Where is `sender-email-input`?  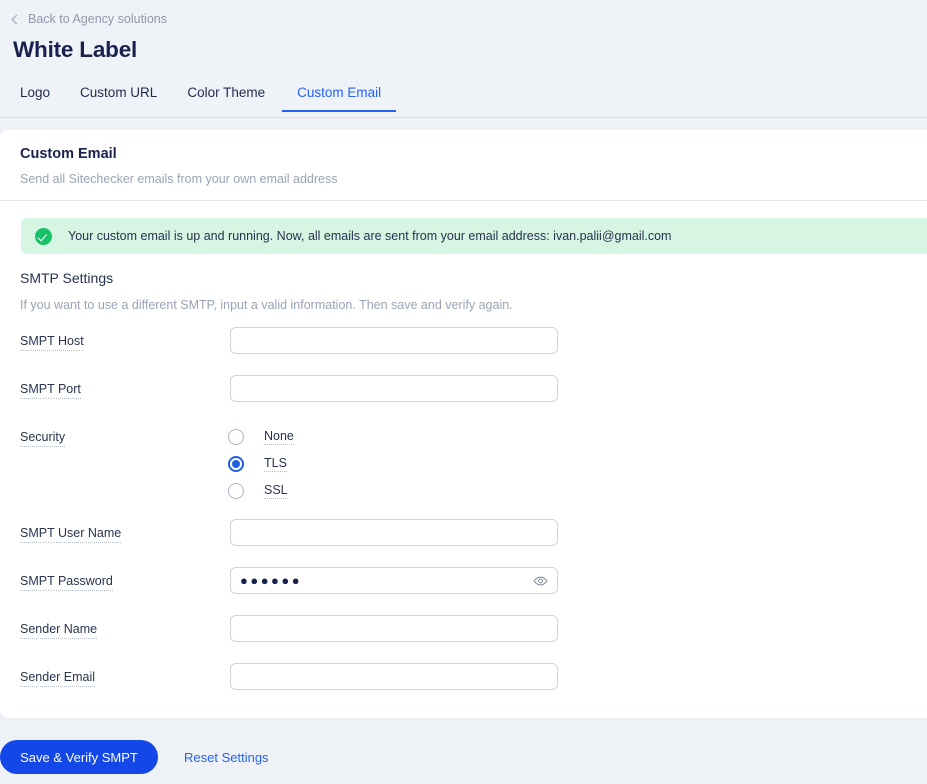
sender-email-input is located at coordinates (394, 676).